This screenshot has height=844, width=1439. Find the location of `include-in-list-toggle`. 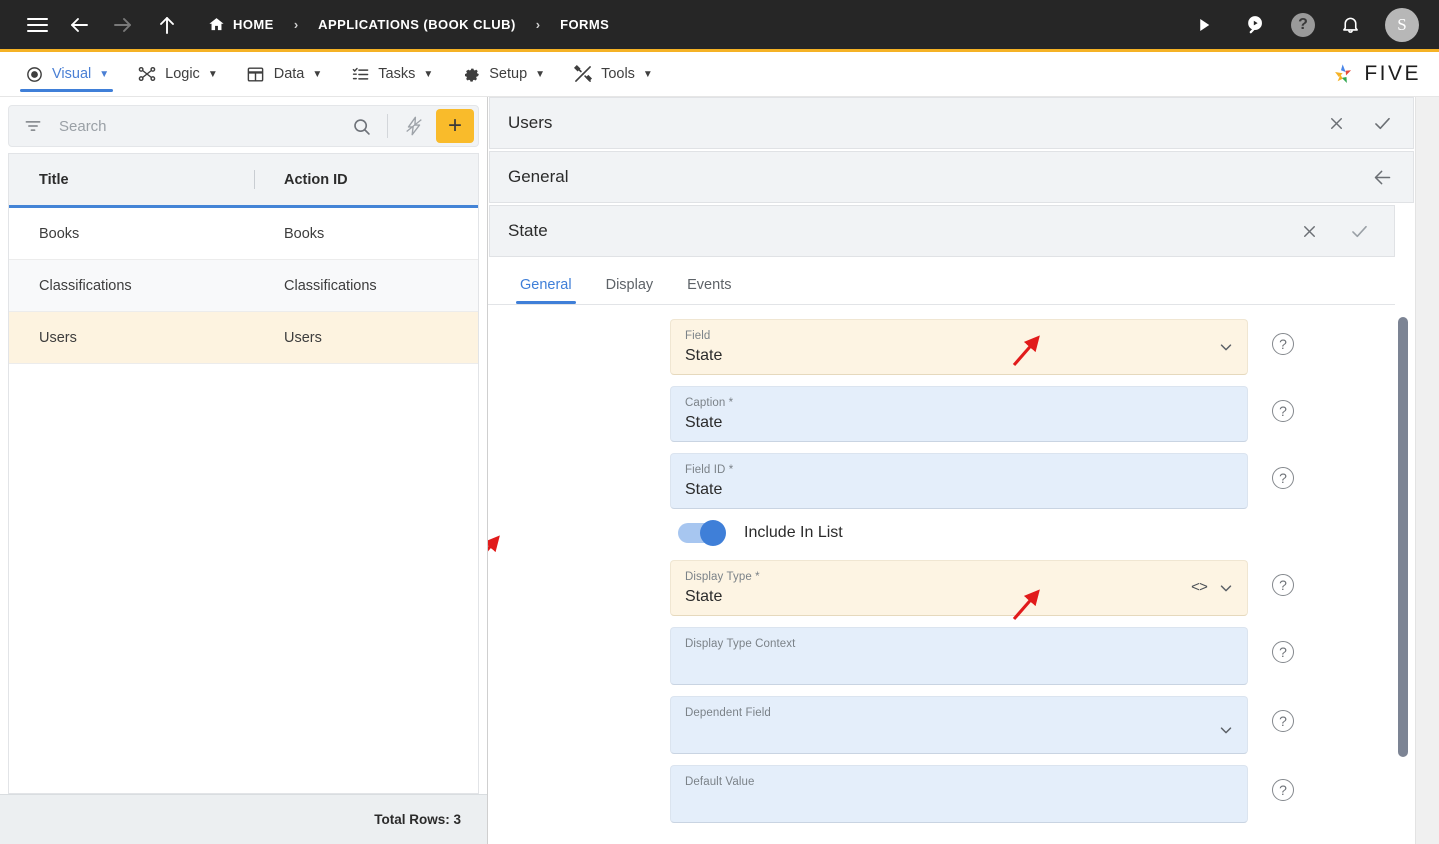

include-in-list-toggle is located at coordinates (702, 533).